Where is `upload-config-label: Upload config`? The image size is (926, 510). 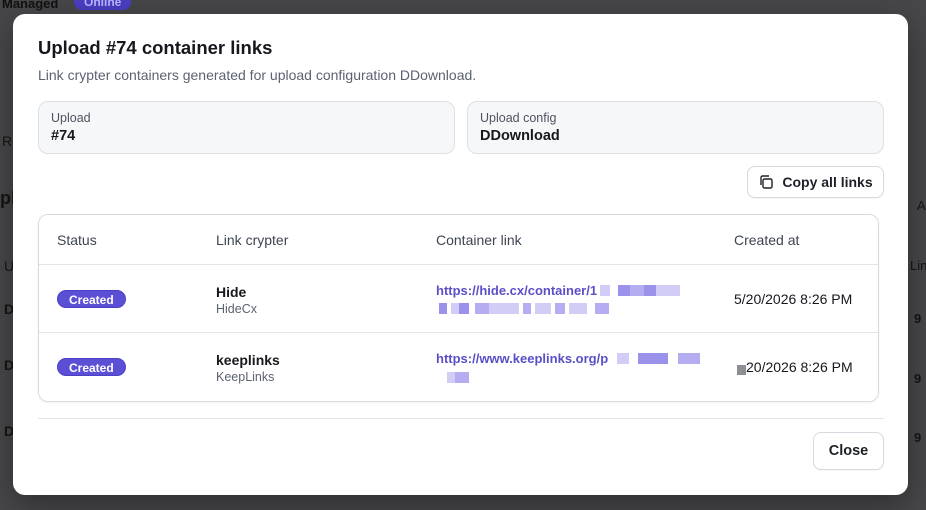
upload-config-label: Upload config is located at coordinates (518, 118).